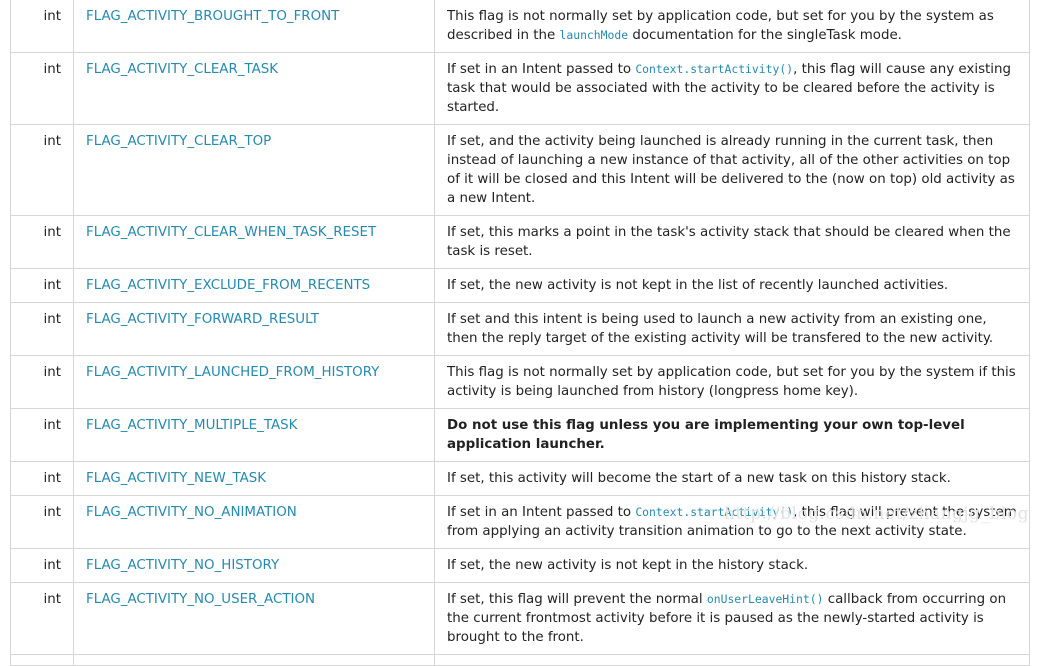 The width and height of the screenshot is (1039, 666). What do you see at coordinates (212, 16) in the screenshot?
I see `constant-name-link: FLAG_ACTIVITY_BROUGHT_TO_FRONT` at bounding box center [212, 16].